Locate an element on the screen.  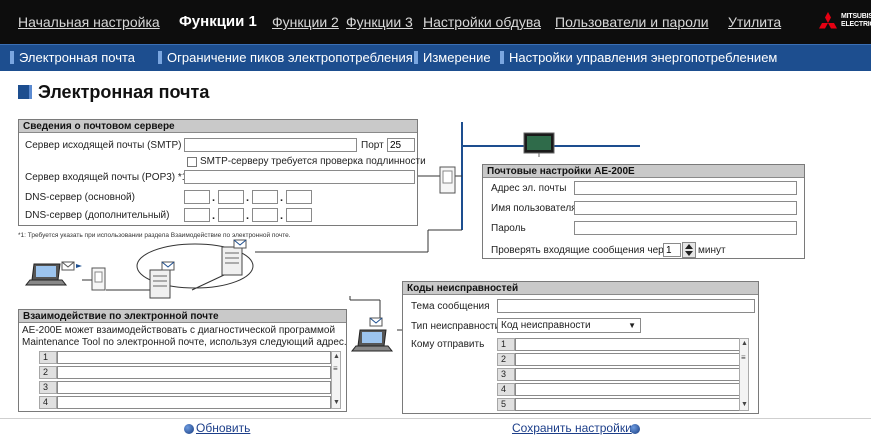
fault-type-label: Тип неисправности is located at coordinates (456, 326).